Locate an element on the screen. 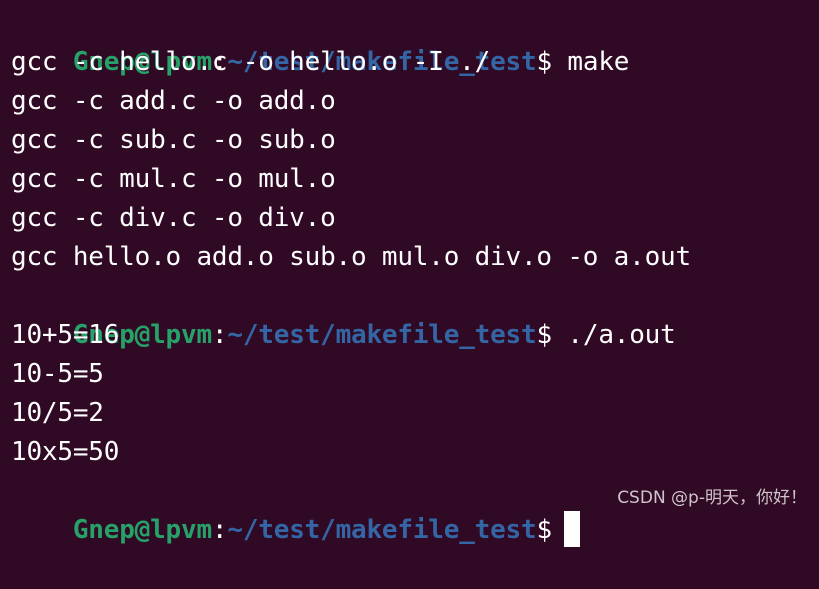 The height and width of the screenshot is (589, 819). prompt-line-2: Gnep@lpvm:~/test/makefile_test$ ./a.out is located at coordinates (343, 313).